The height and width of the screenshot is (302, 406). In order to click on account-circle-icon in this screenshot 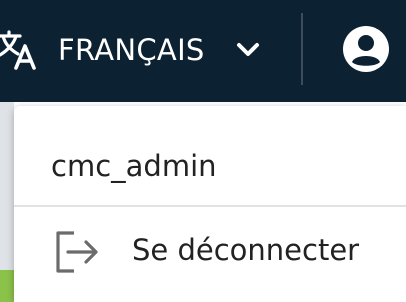, I will do `click(366, 49)`.